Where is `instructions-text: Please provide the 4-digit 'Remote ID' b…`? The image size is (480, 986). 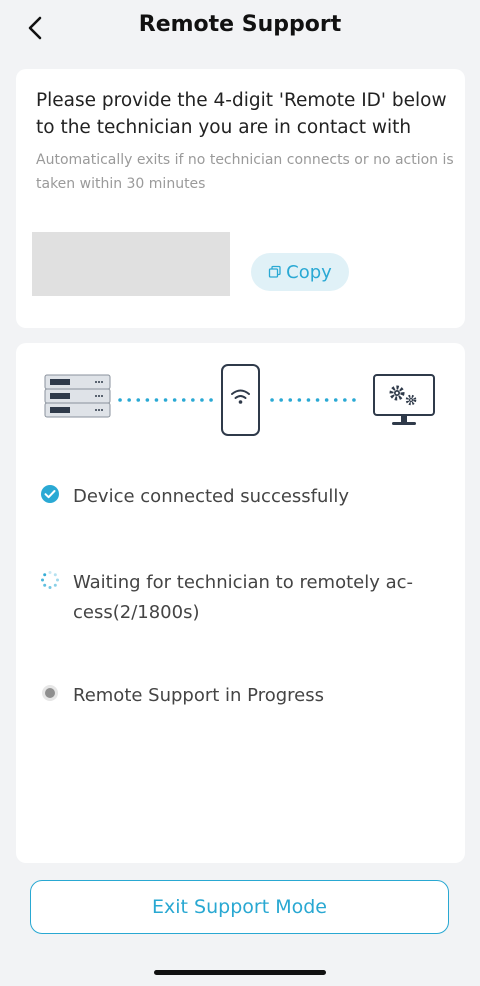
instructions-text: Please provide the 4-digit 'Remote ID' b… is located at coordinates (241, 114).